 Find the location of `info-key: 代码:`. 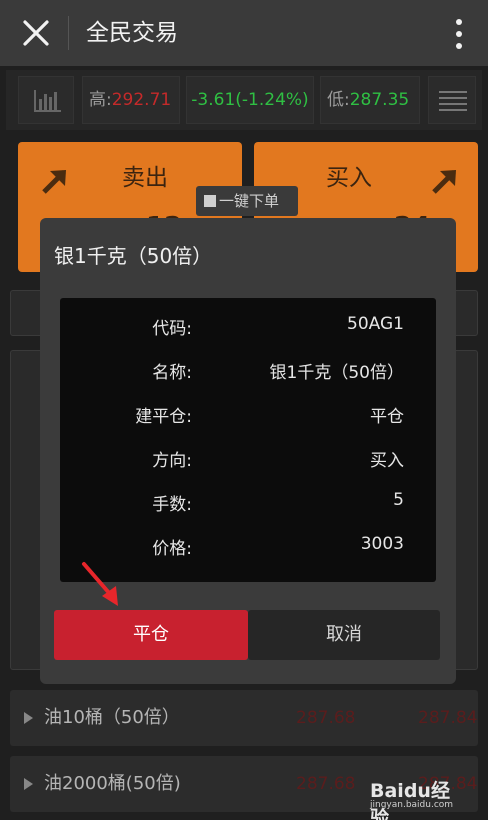

info-key: 代码: is located at coordinates (172, 329).